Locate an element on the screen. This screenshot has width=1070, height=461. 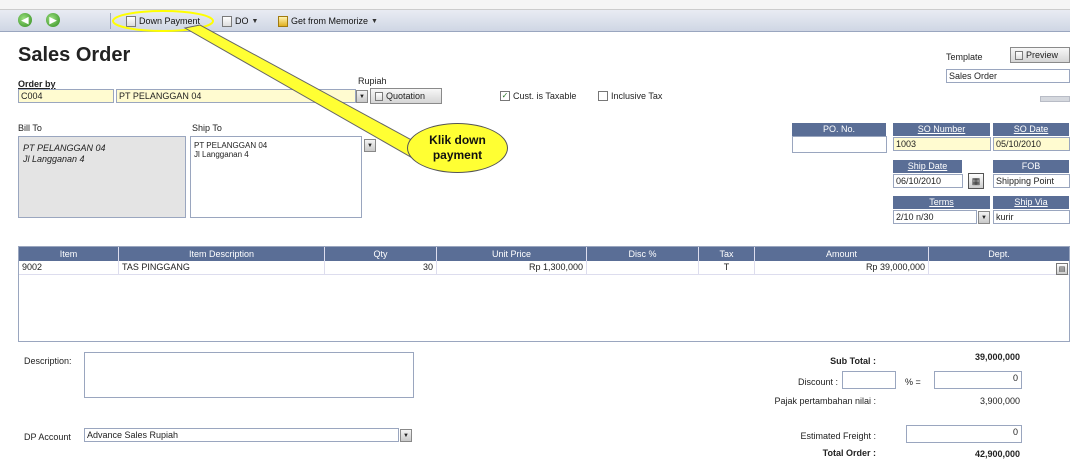
callout-tail is located at coordinates (307, 92).